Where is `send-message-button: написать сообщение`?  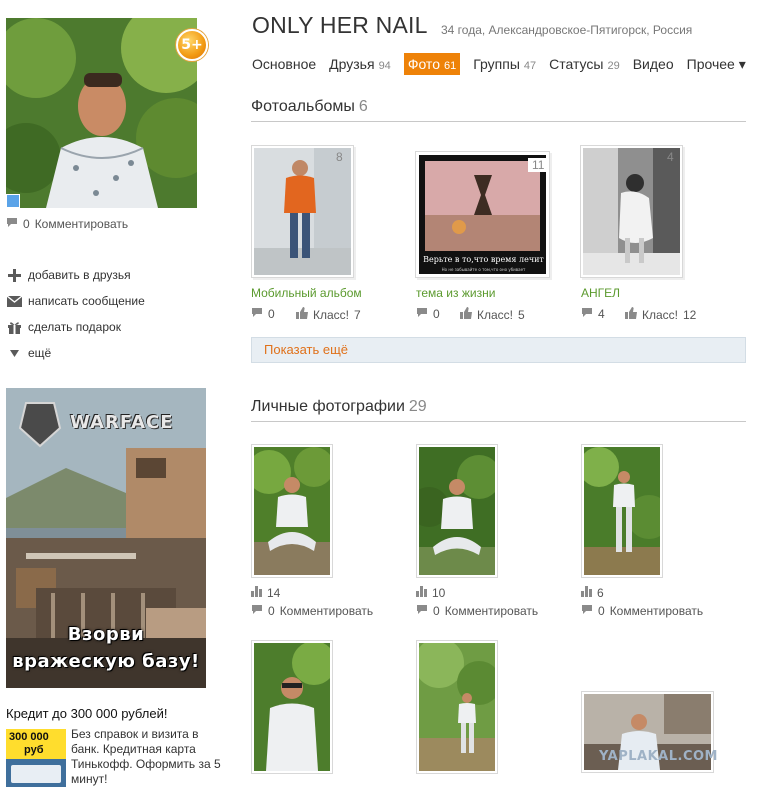 send-message-button: написать сообщение is located at coordinates (106, 301).